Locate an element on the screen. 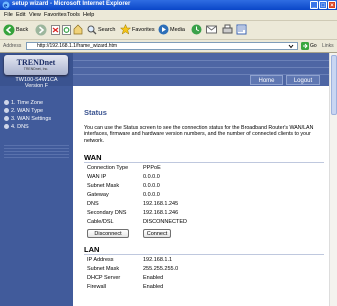 This screenshot has height=306, width=337. home-button: Home is located at coordinates (266, 80).